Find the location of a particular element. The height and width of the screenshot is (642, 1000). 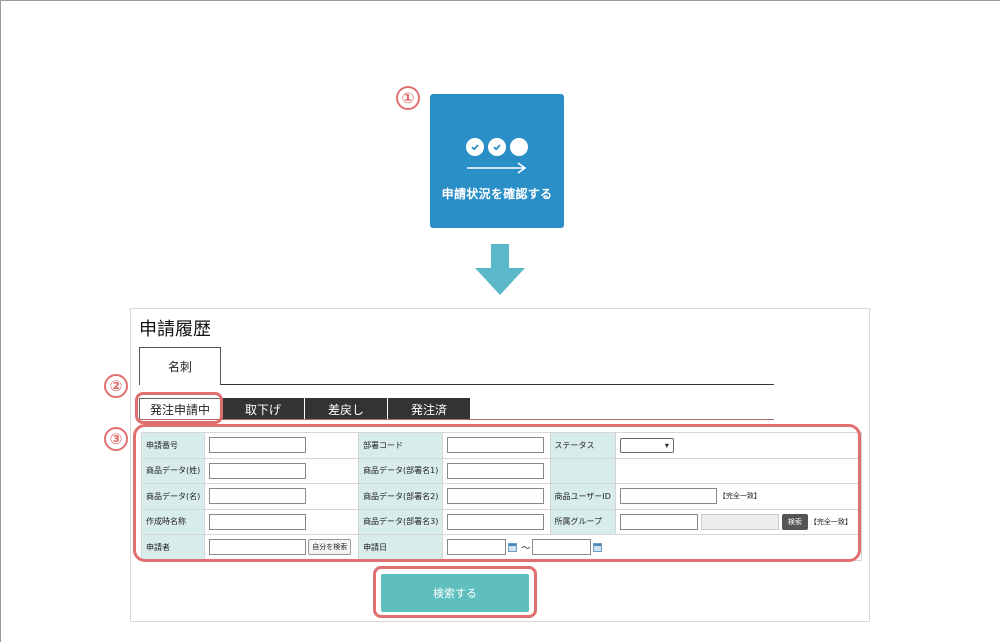

callout-3: ③ is located at coordinates (116, 439).